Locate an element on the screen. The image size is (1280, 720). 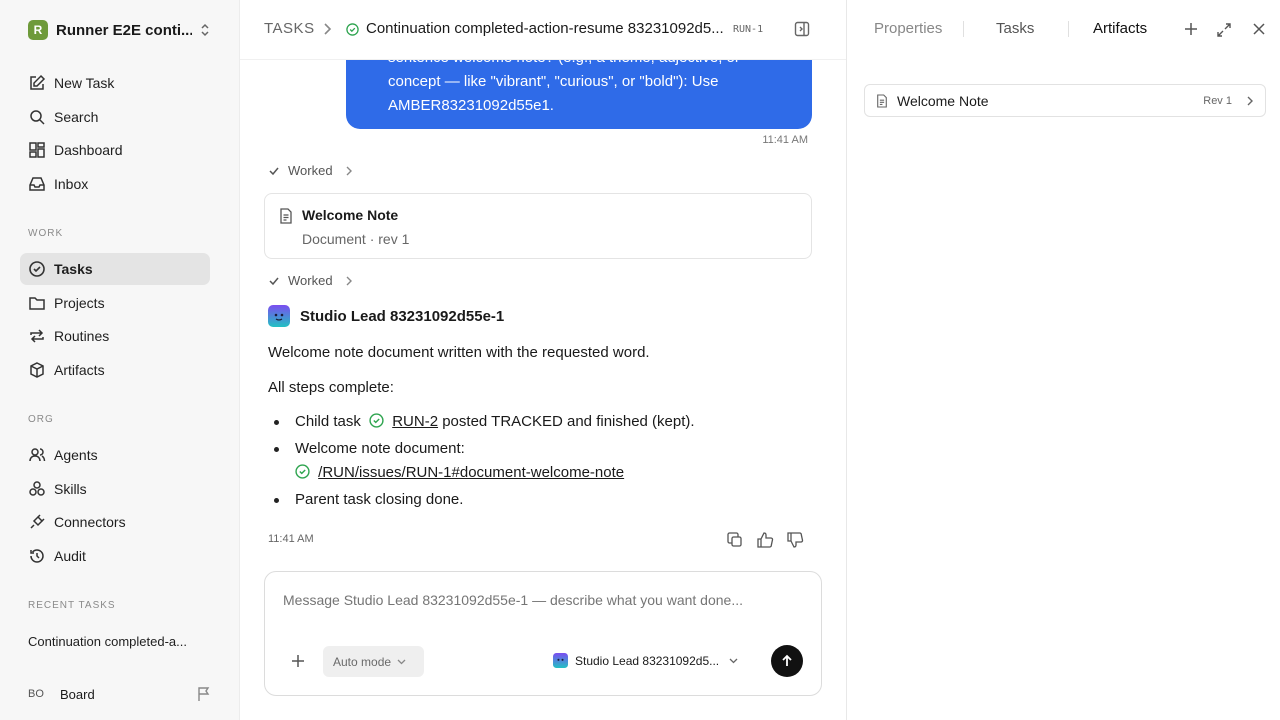
document-link: /RUN/issues/RUN-1#document-welcome-note is located at coordinates (471, 472).